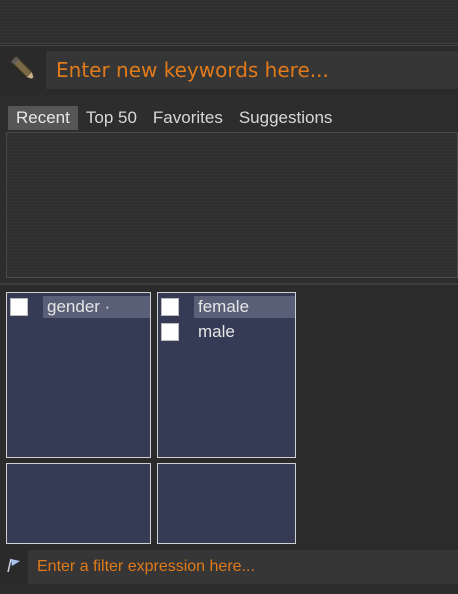 The width and height of the screenshot is (458, 594). I want to click on male-checkbox, so click(170, 332).